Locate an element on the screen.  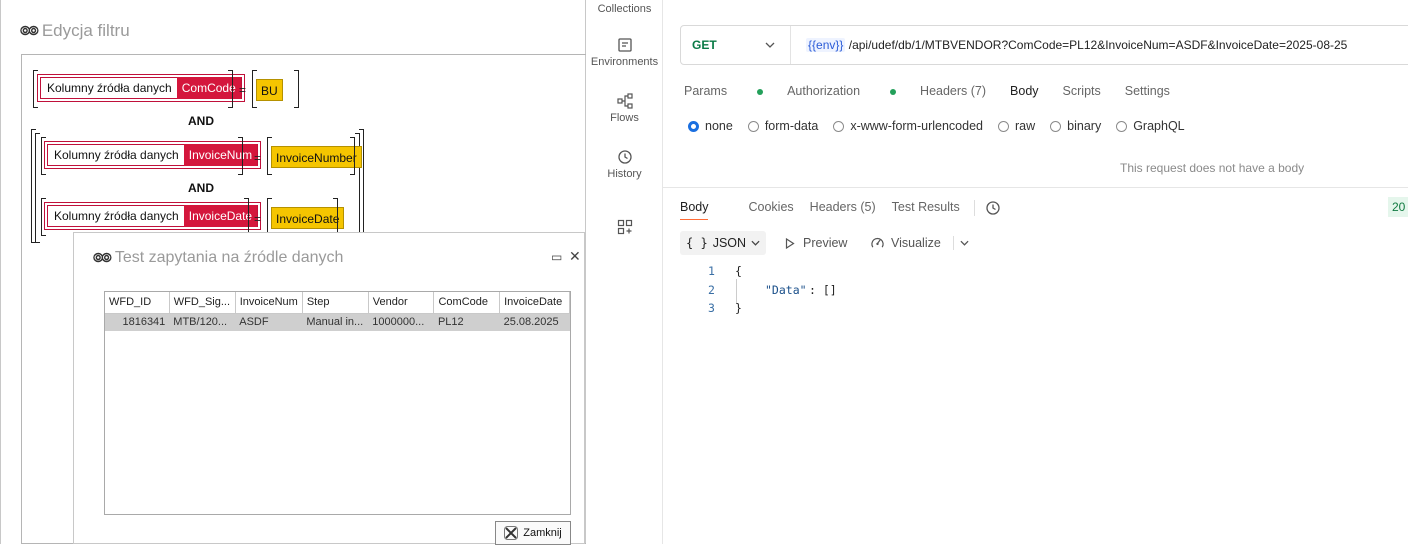
close-button: Zamknij is located at coordinates (533, 533).